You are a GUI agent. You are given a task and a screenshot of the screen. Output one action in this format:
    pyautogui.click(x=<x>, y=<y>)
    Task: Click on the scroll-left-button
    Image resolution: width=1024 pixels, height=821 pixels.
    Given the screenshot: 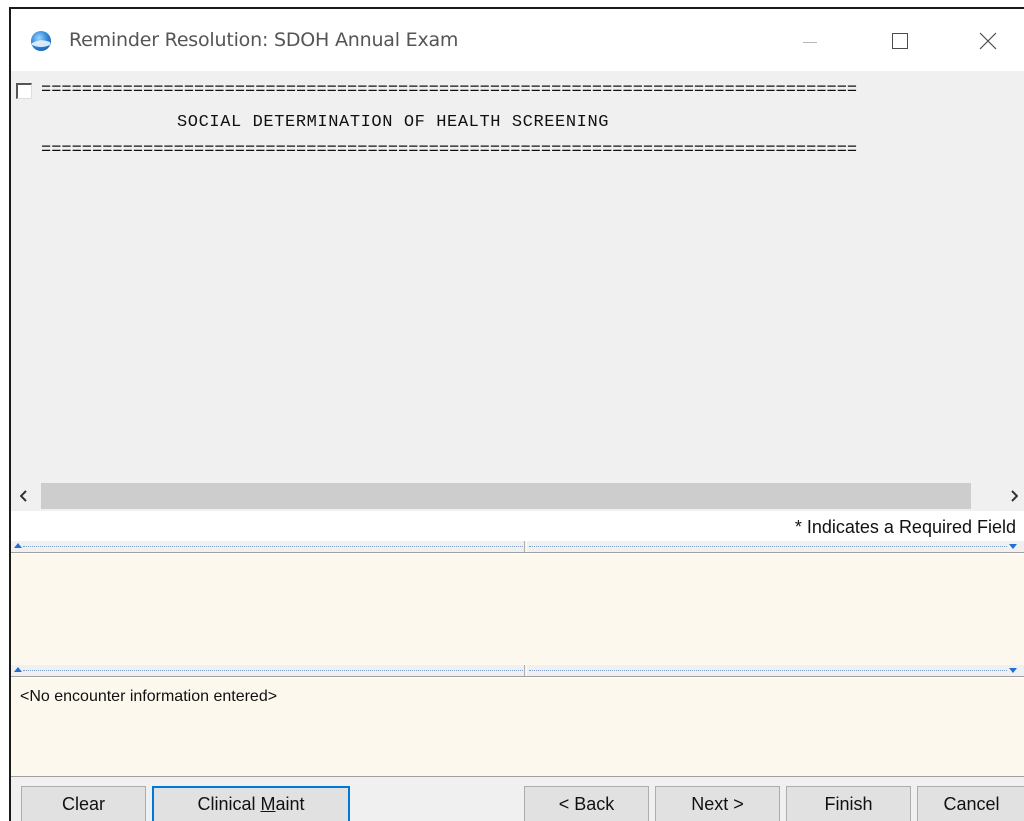 What is the action you would take?
    pyautogui.click(x=26, y=496)
    